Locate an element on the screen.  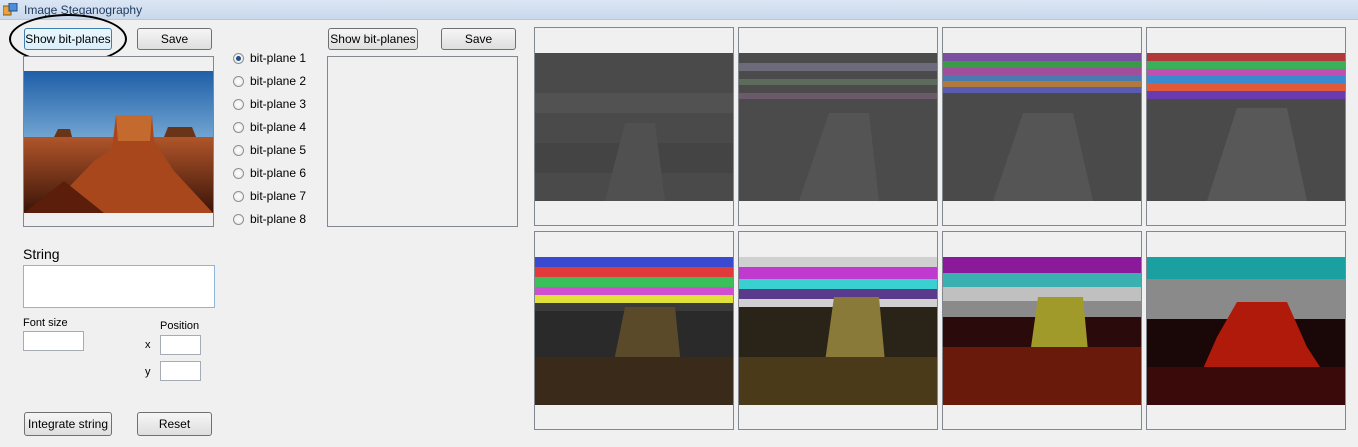
bitplane-radio-5: bit-plane 5 is located at coordinates (278, 150).